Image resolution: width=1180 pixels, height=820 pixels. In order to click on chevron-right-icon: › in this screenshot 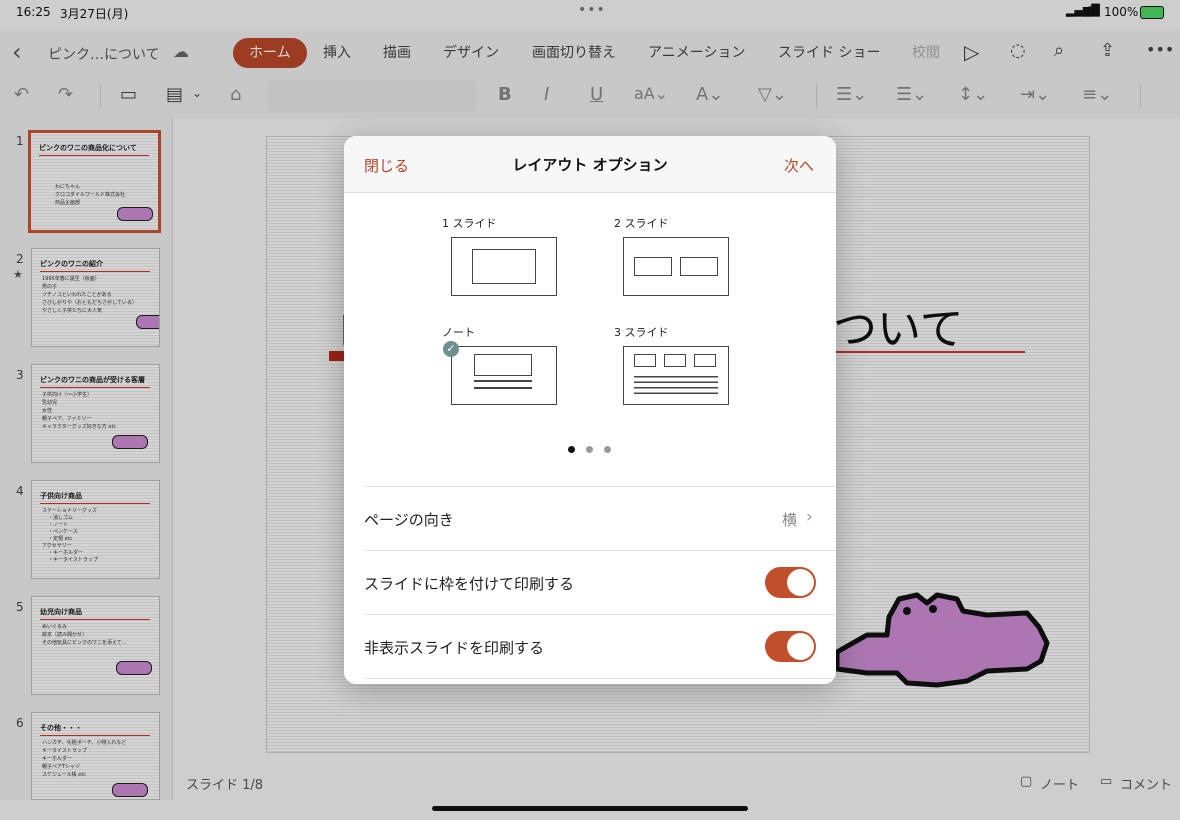, I will do `click(809, 517)`.